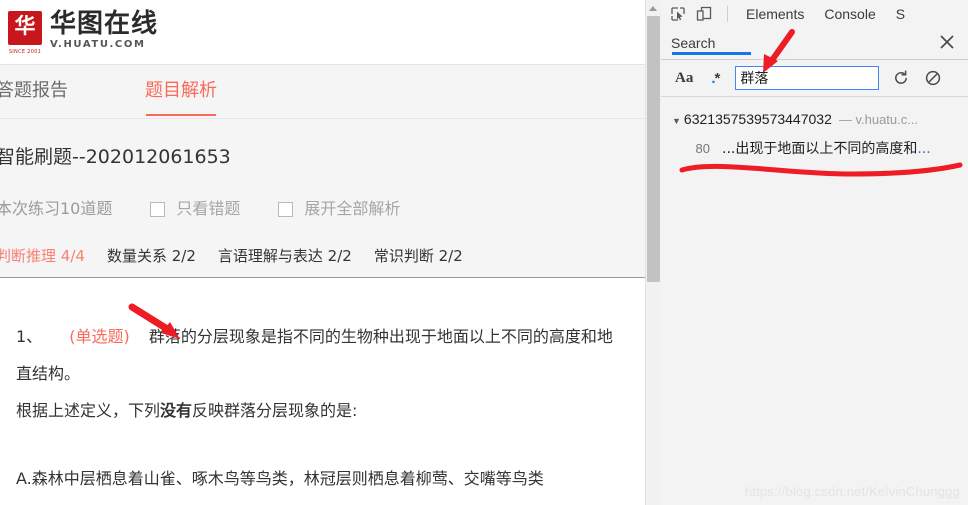 The image size is (968, 505). What do you see at coordinates (25, 52) in the screenshot?
I see `logo-since-text: SINCE 2001` at bounding box center [25, 52].